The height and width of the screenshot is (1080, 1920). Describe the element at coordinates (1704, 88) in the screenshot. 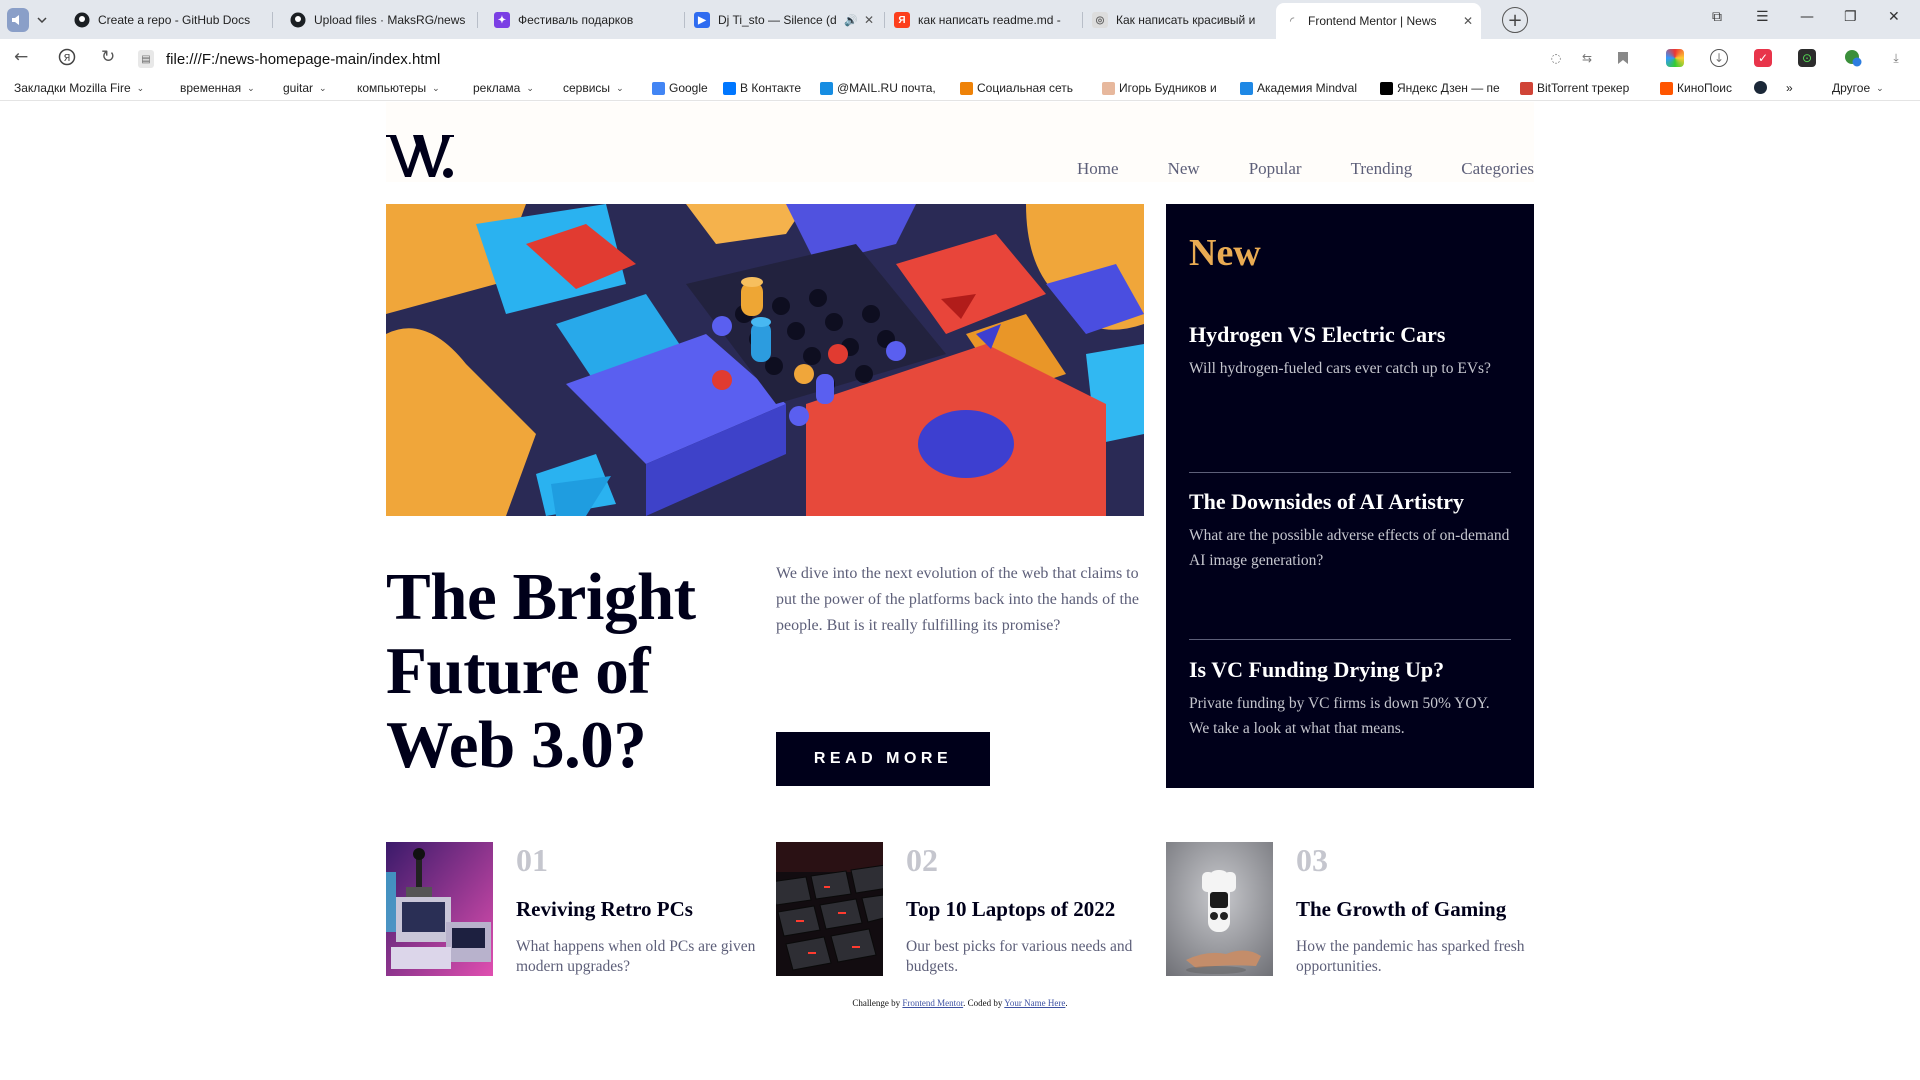

I see `bookmark-label: КиноПоис` at that location.